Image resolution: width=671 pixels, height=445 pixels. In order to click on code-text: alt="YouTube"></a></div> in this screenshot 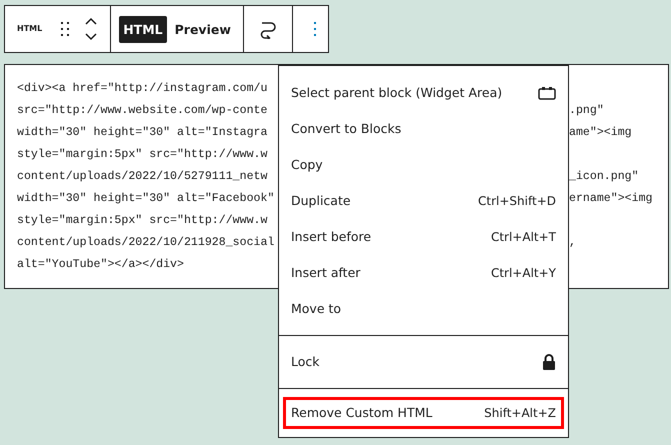, I will do `click(100, 265)`.